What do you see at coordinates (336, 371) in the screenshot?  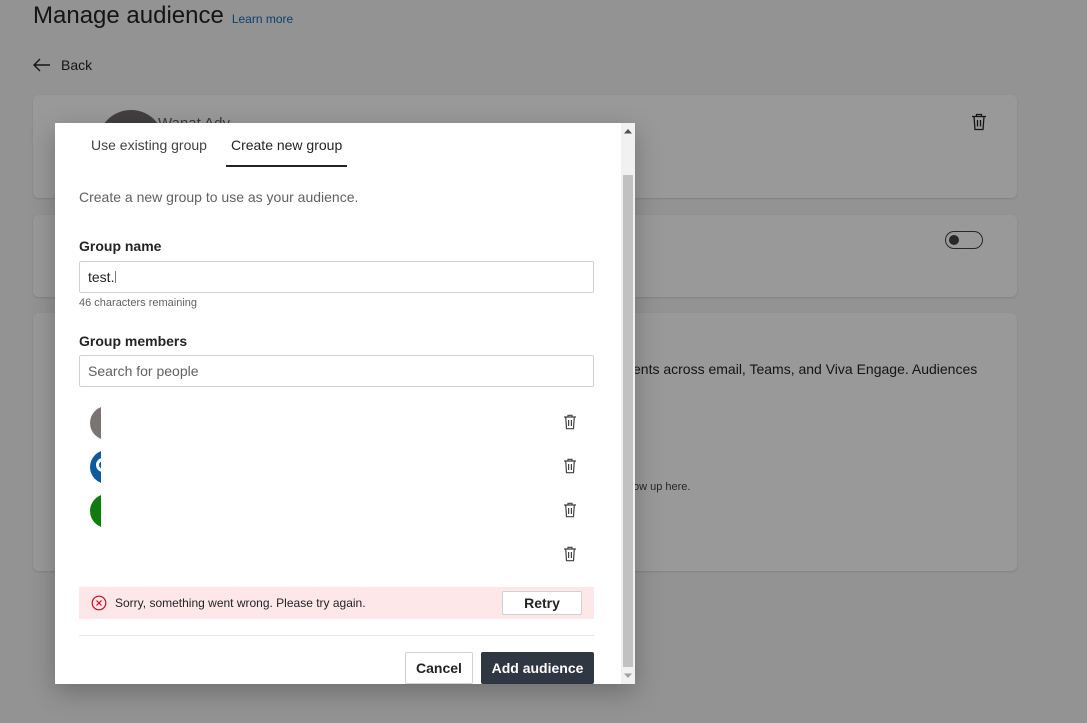 I see `people-search-input: Search for people` at bounding box center [336, 371].